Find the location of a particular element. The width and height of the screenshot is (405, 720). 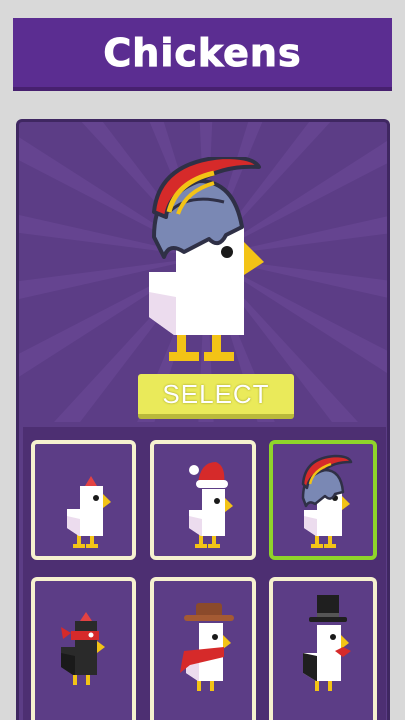

chicken-card-santa is located at coordinates (203, 500).